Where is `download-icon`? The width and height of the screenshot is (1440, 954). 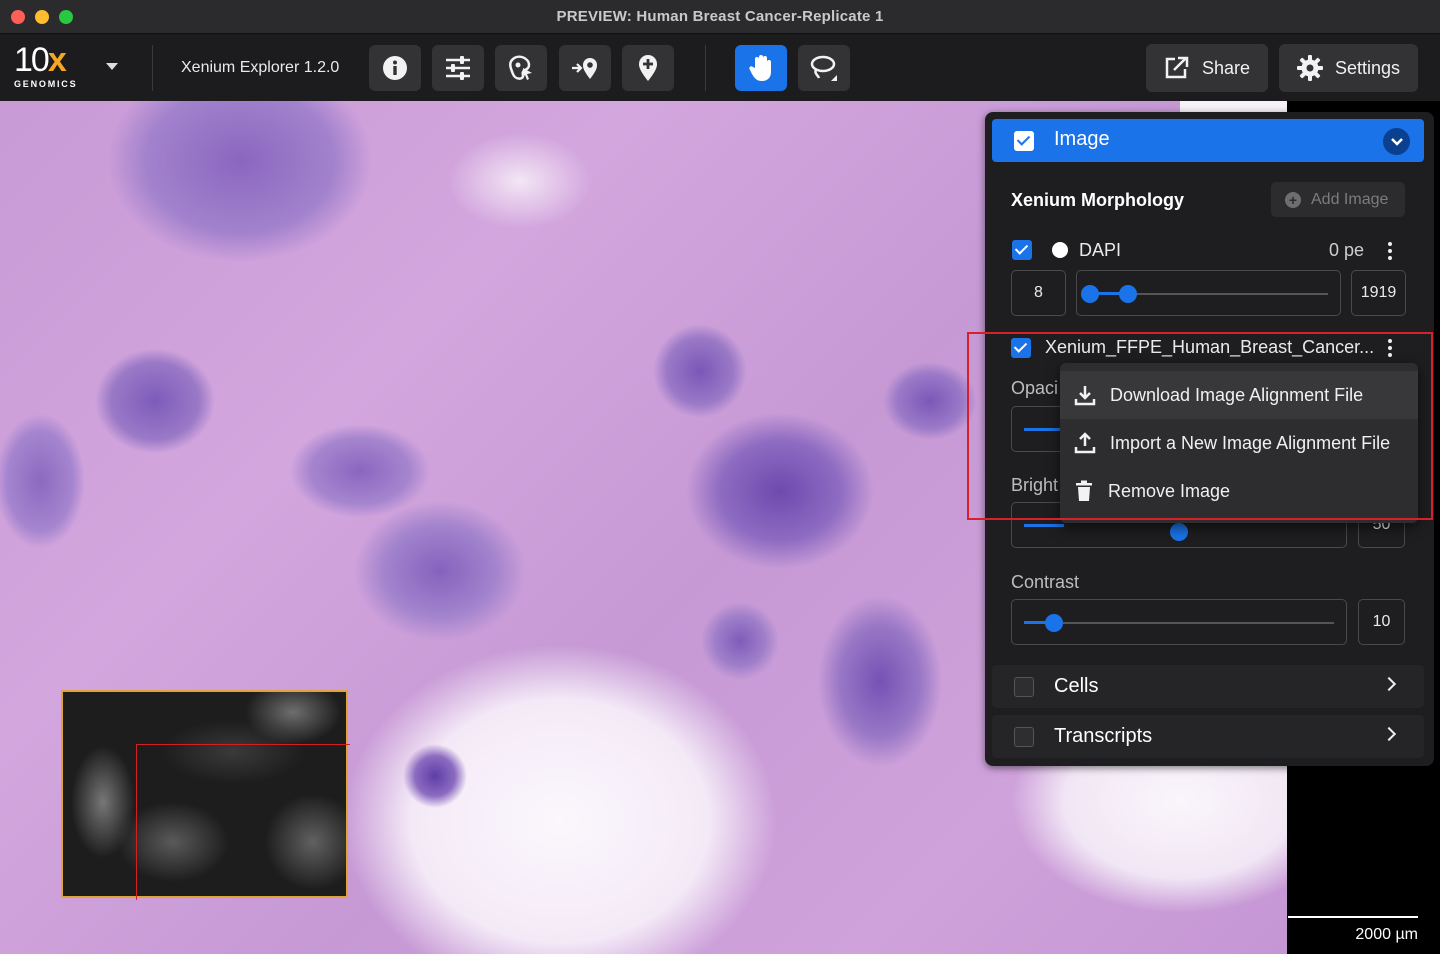
download-icon is located at coordinates (1085, 396).